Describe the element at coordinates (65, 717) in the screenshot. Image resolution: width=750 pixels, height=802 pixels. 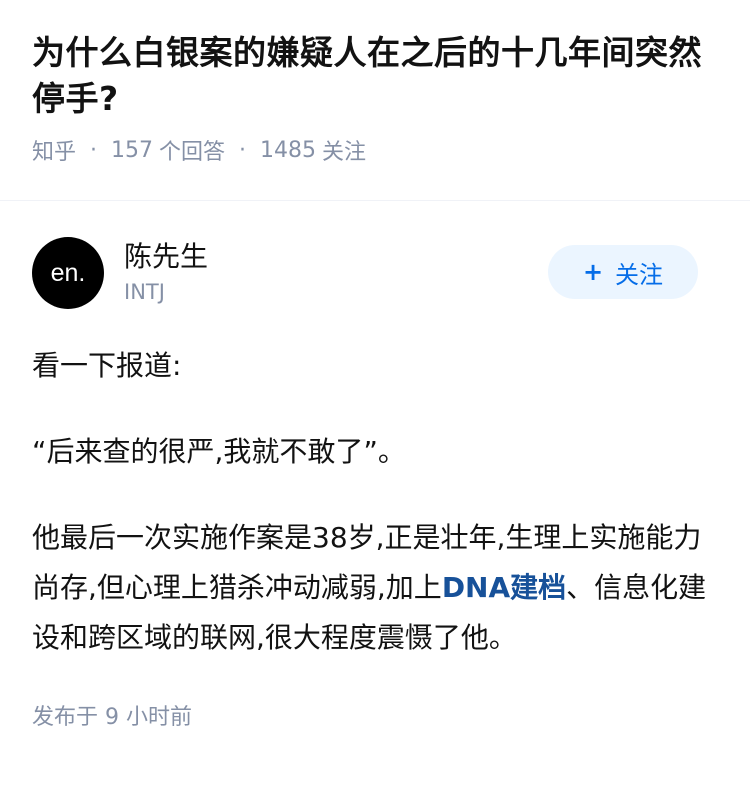
I see `publish-label: 发布于` at that location.